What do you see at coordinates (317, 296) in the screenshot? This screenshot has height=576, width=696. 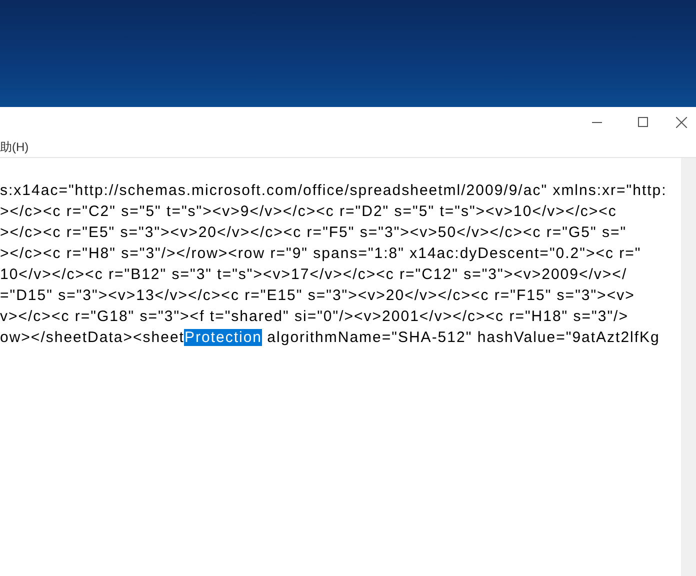 I see `text-line: ="D15" s="3"><v>13</v></c><c r="E15" s="3"><v>20</v></c><c r="F15" s="3"><v>` at bounding box center [317, 296].